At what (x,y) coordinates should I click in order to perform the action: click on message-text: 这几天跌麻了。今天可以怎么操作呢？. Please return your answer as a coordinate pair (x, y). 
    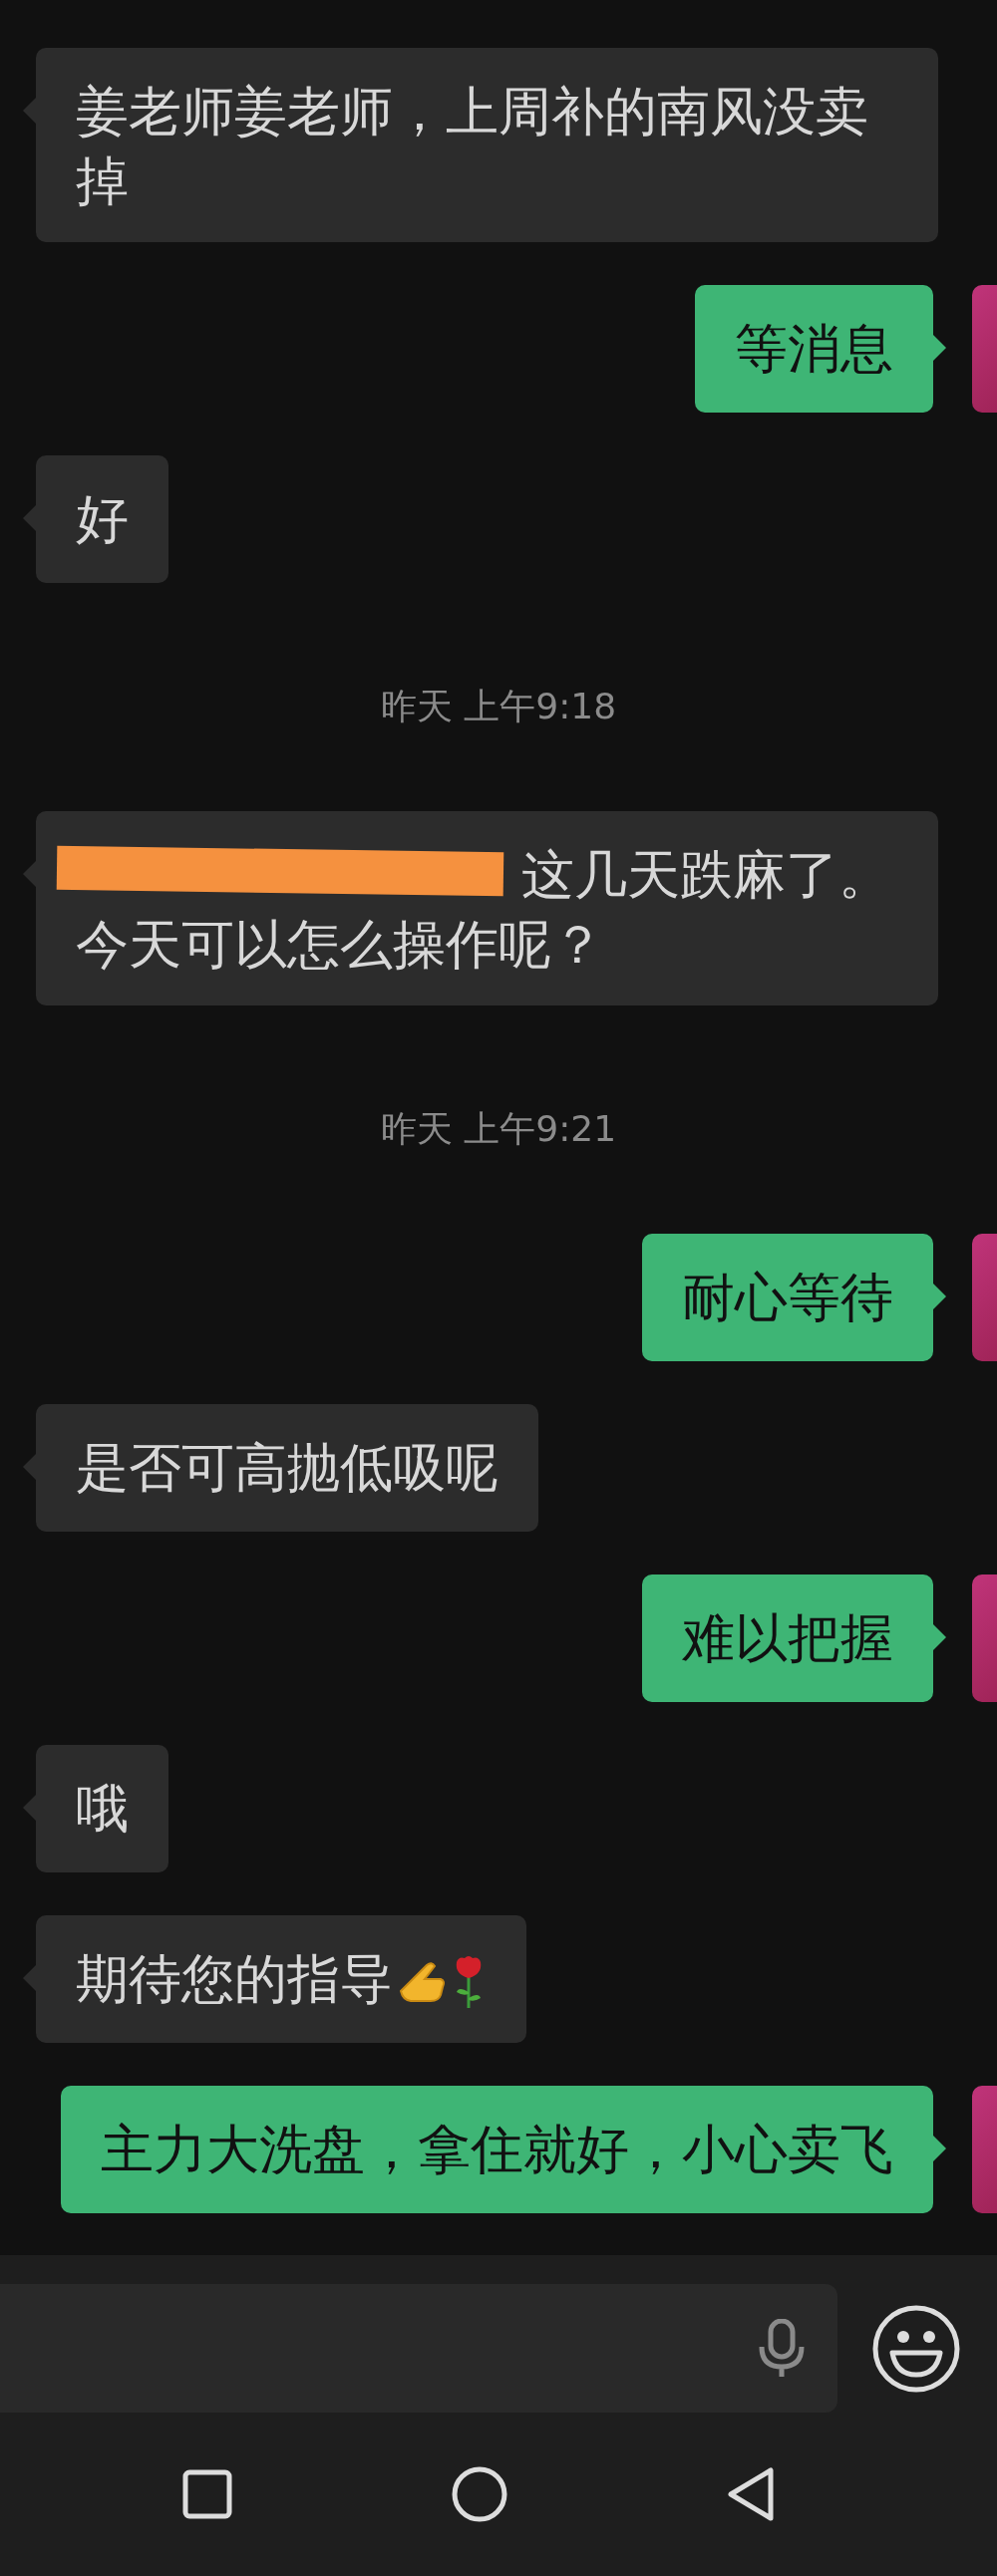
    Looking at the image, I should click on (483, 909).